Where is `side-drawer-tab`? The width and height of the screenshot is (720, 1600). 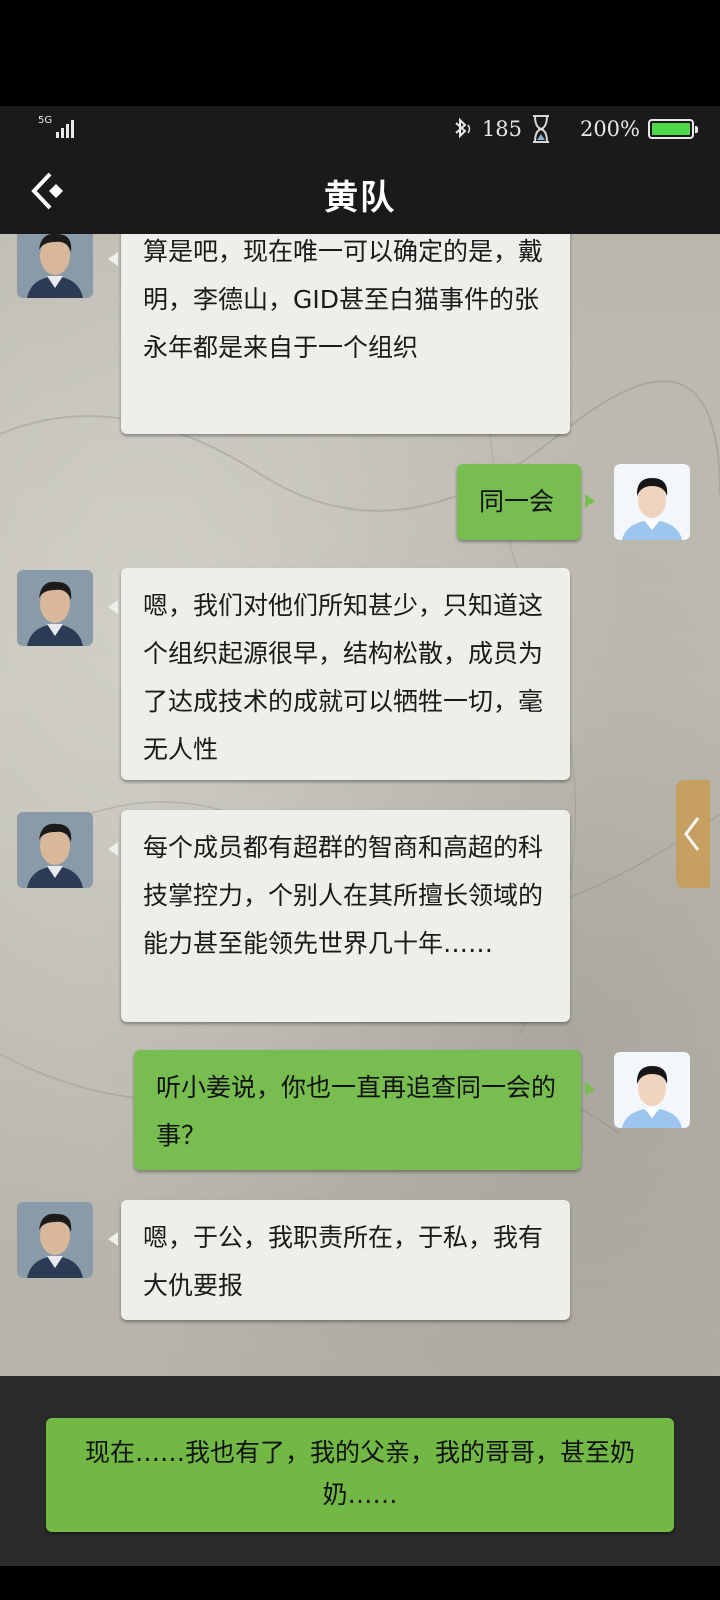 side-drawer-tab is located at coordinates (693, 834).